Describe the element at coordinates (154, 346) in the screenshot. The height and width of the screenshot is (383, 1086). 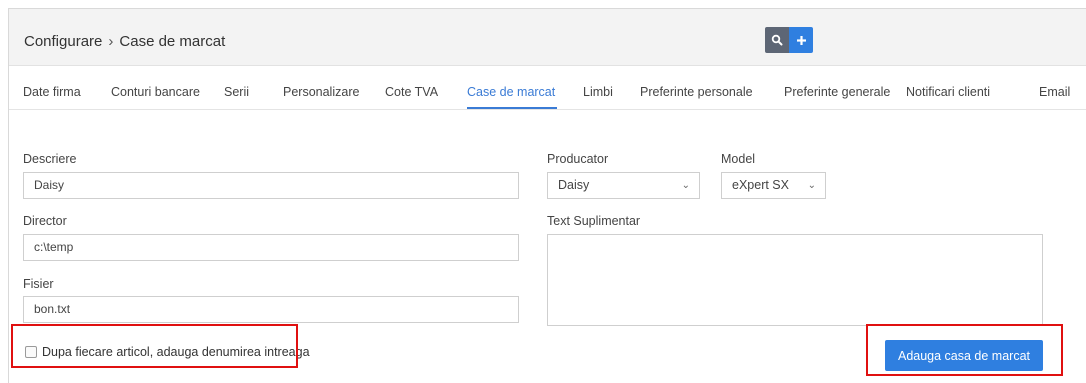
I see `checkbox-highlight-box` at that location.